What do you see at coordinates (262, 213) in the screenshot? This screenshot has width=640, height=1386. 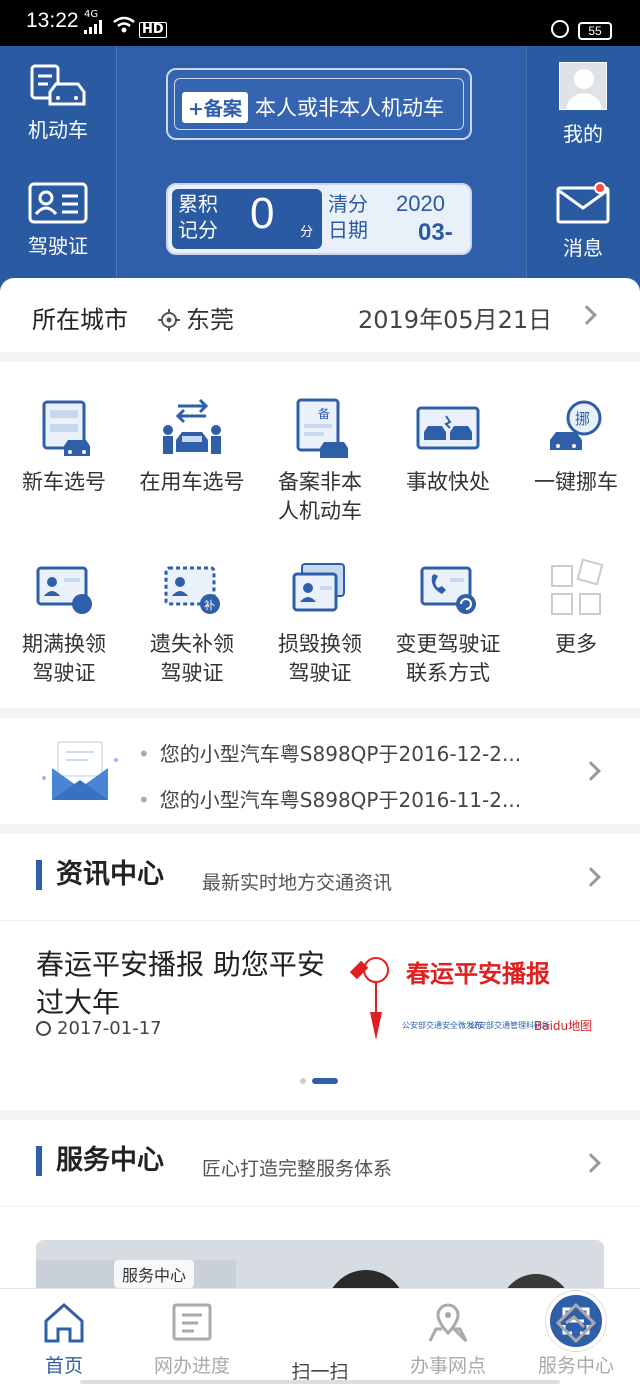 I see `score-value: 0` at bounding box center [262, 213].